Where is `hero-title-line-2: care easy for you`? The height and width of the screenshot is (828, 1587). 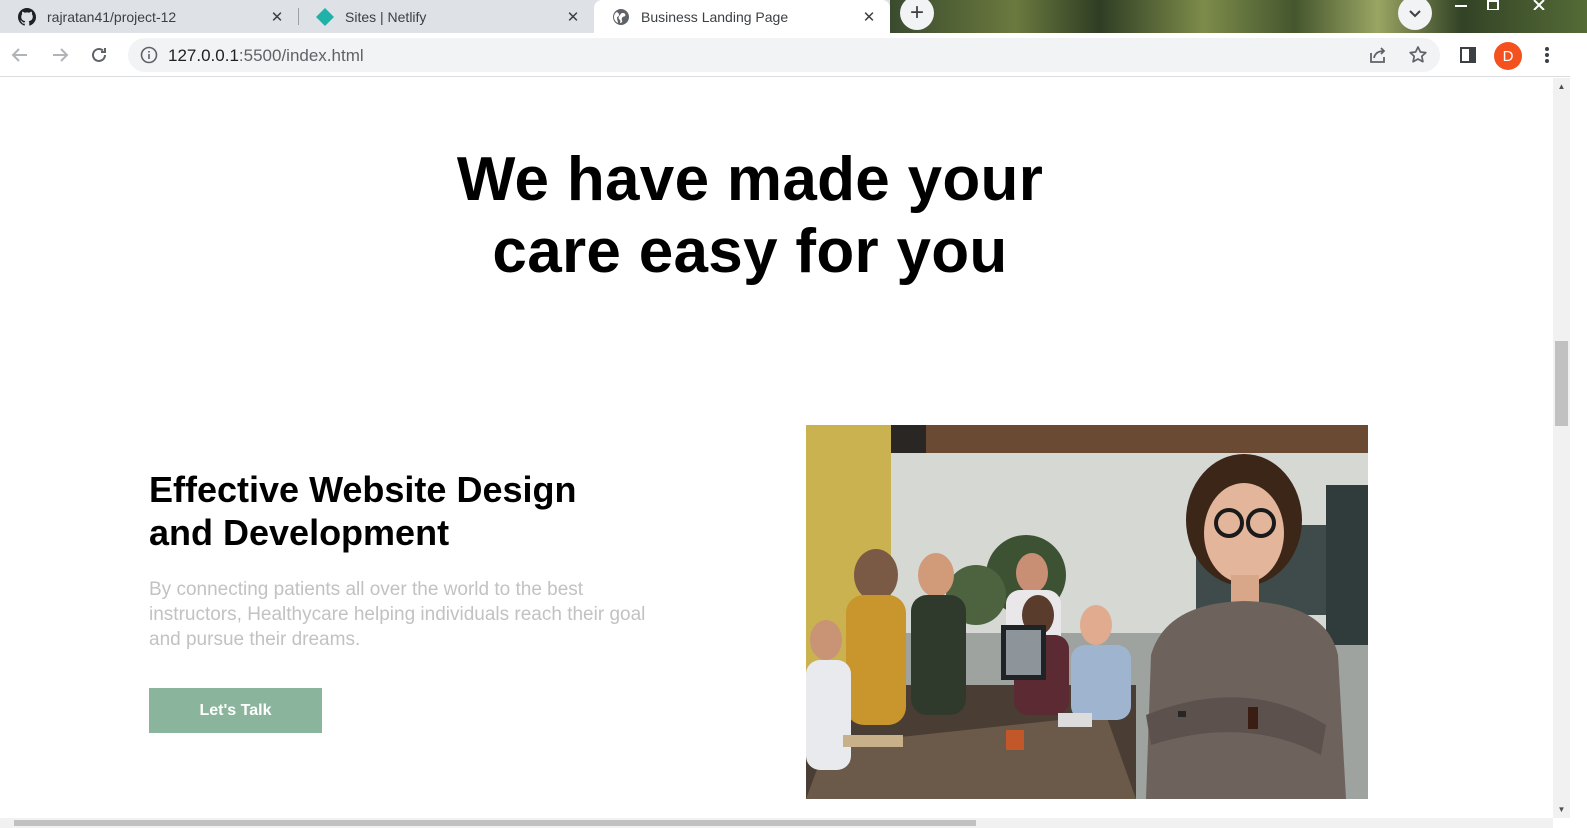 hero-title-line-2: care easy for you is located at coordinates (750, 251).